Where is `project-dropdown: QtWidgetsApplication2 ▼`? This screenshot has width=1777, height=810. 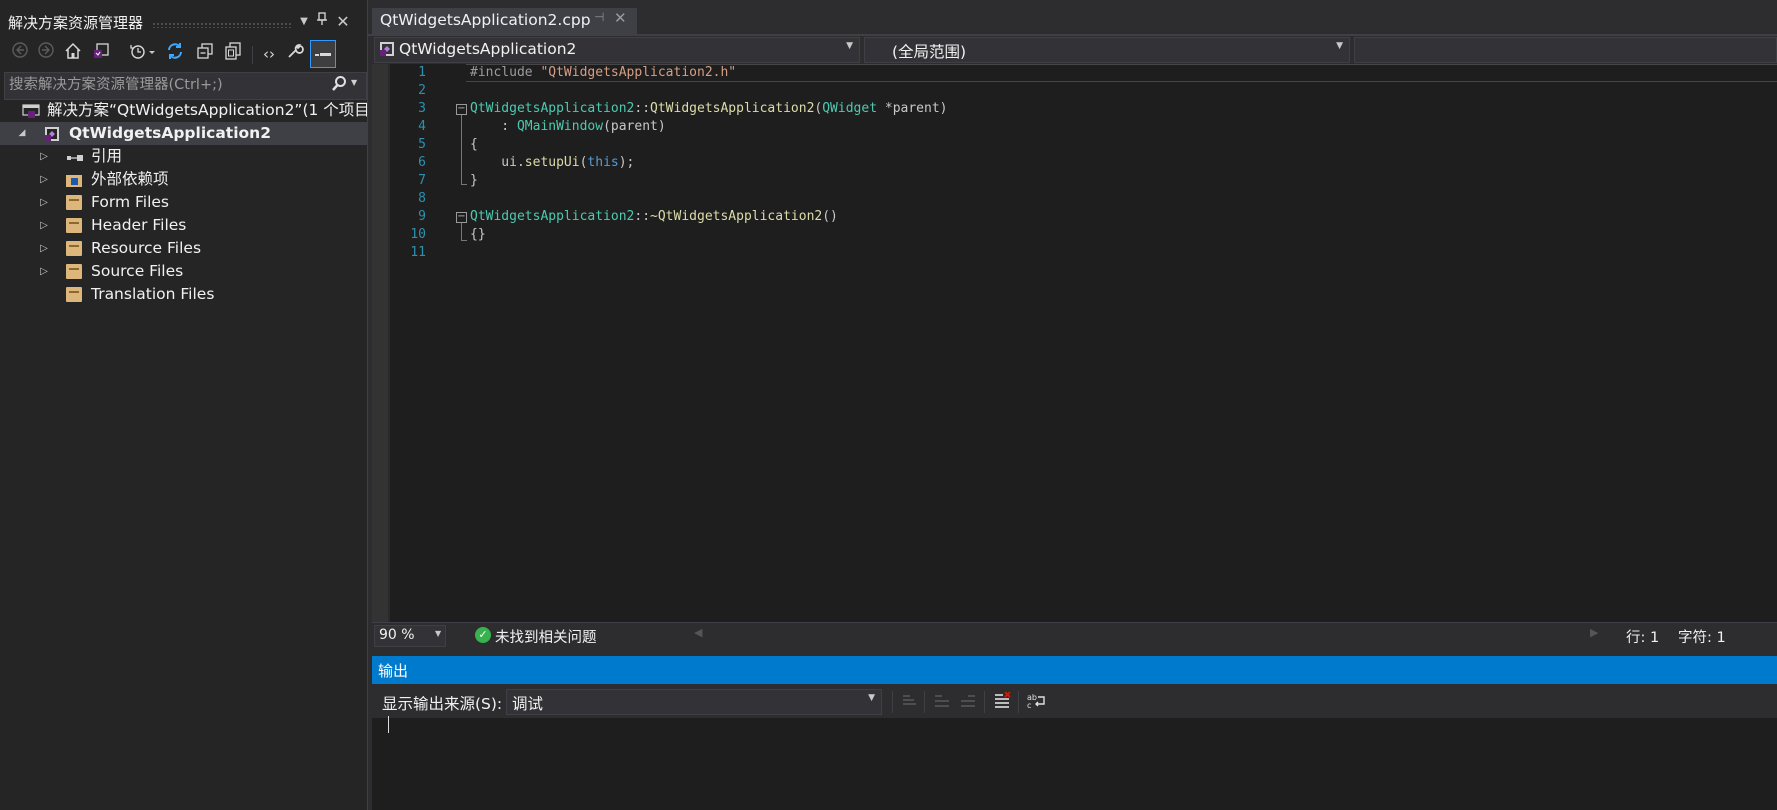 project-dropdown: QtWidgetsApplication2 ▼ is located at coordinates (617, 50).